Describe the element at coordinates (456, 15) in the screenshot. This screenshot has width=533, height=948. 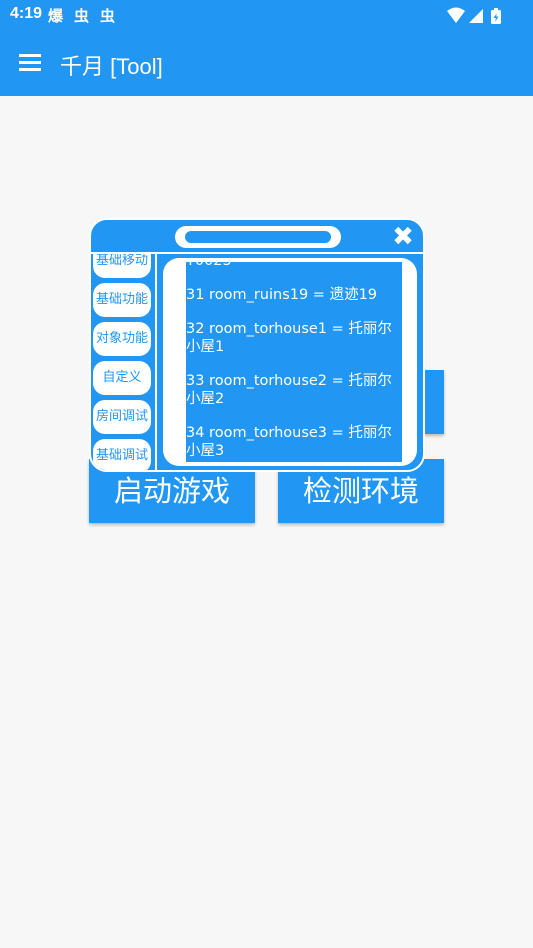
I see `wifi-icon` at that location.